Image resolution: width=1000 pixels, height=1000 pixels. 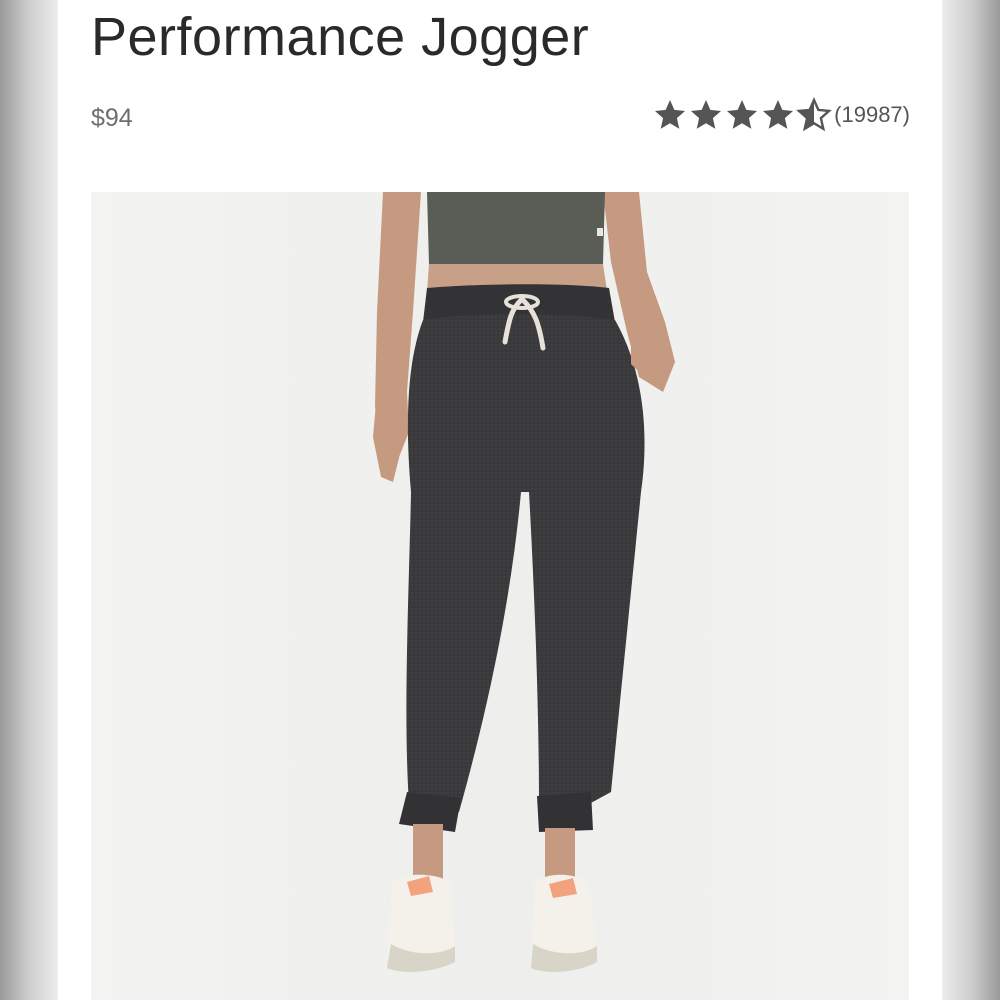 I want to click on review-count: (19987), so click(x=872, y=115).